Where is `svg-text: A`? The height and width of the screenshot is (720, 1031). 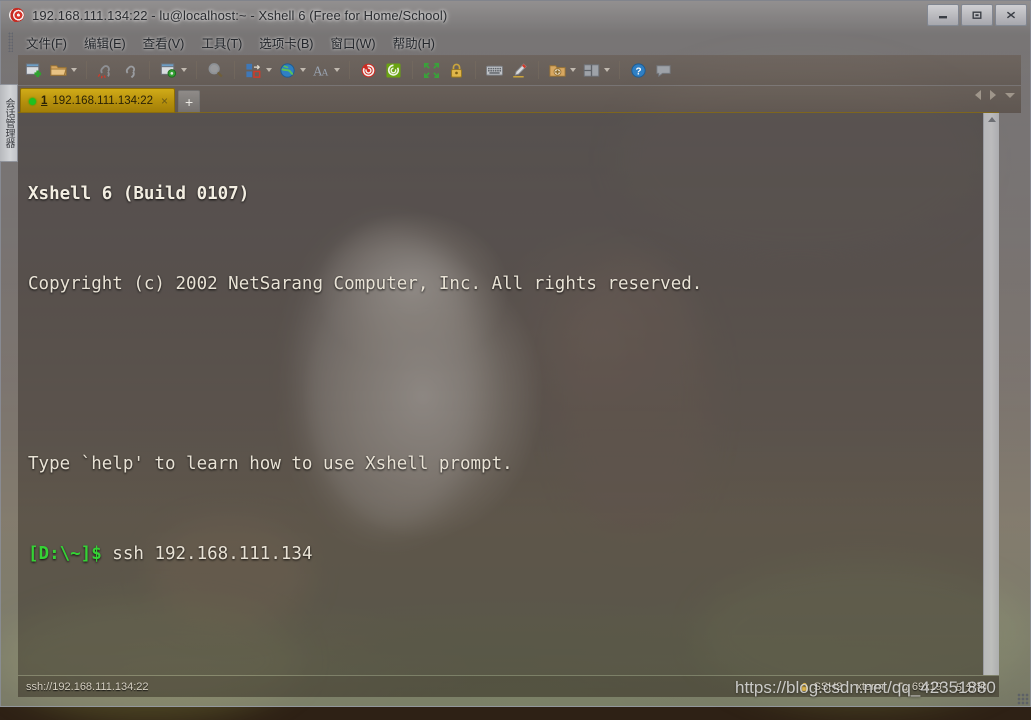
svg-text: A is located at coordinates (325, 73).